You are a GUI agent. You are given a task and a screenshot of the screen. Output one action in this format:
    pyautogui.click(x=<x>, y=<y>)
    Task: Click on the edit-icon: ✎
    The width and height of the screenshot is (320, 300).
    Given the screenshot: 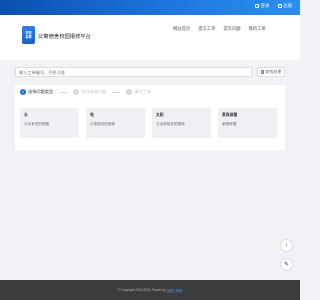 What is the action you would take?
    pyautogui.click(x=286, y=265)
    